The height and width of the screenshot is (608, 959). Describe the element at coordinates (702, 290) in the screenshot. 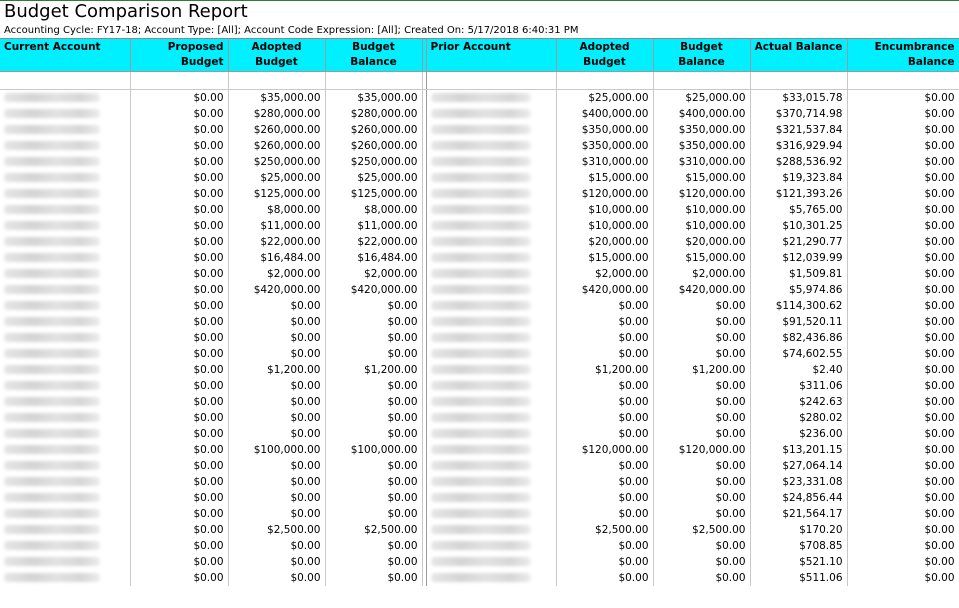

I see `prior-budget-balance-cell: $420,000.00` at that location.